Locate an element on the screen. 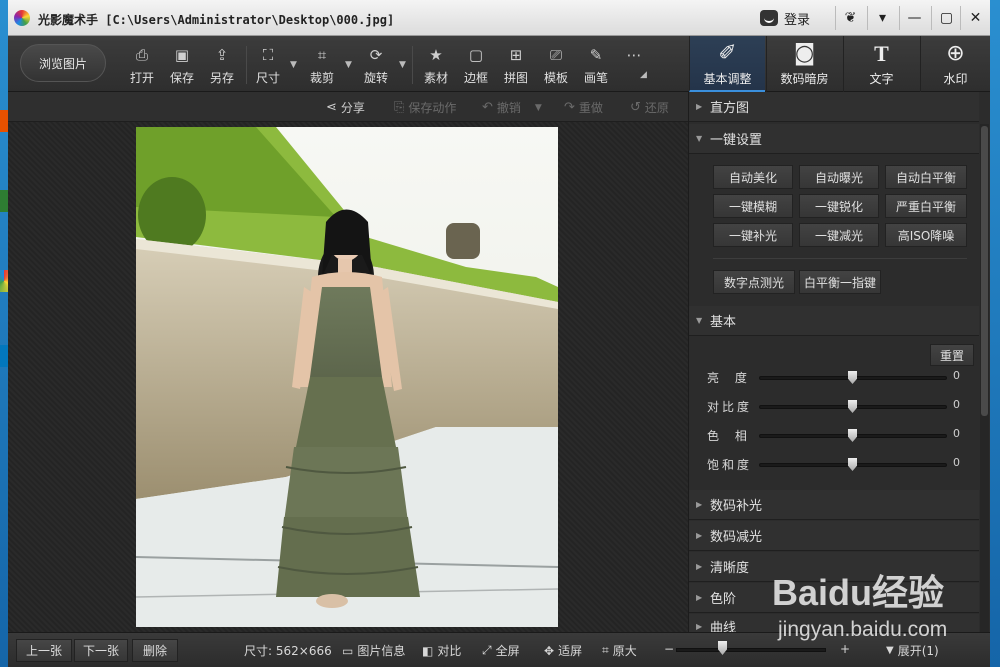  tab-text: T 文字 is located at coordinates (881, 64).